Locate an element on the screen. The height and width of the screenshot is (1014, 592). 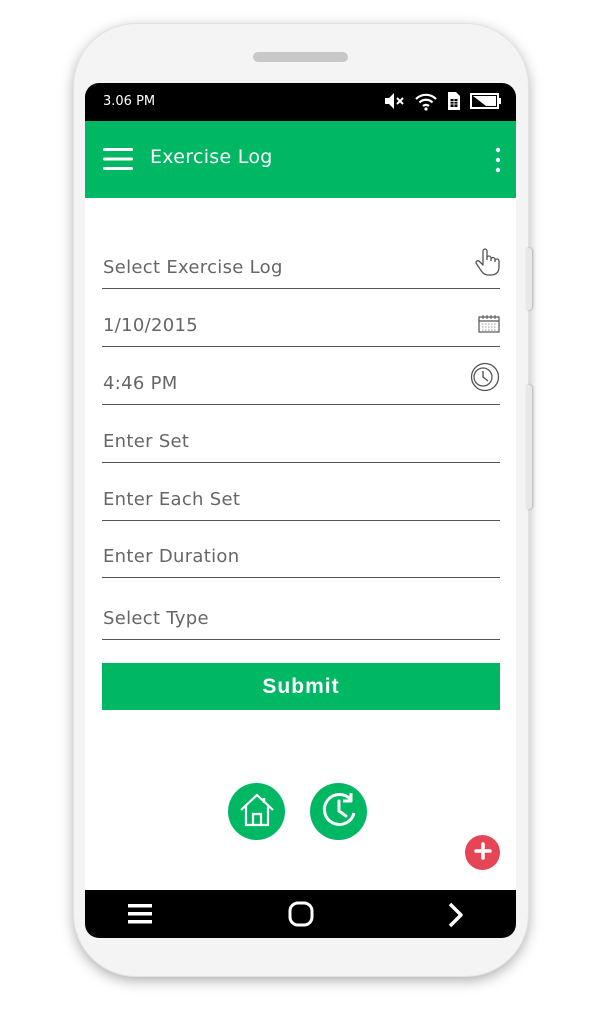
time-field: 4:46 PM is located at coordinates (301, 383).